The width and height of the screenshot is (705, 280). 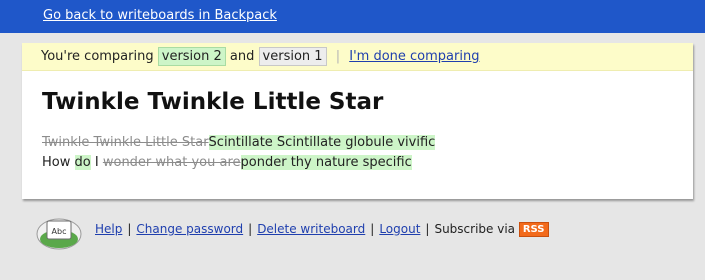 I want to click on logout-link: Logout, so click(x=399, y=229).